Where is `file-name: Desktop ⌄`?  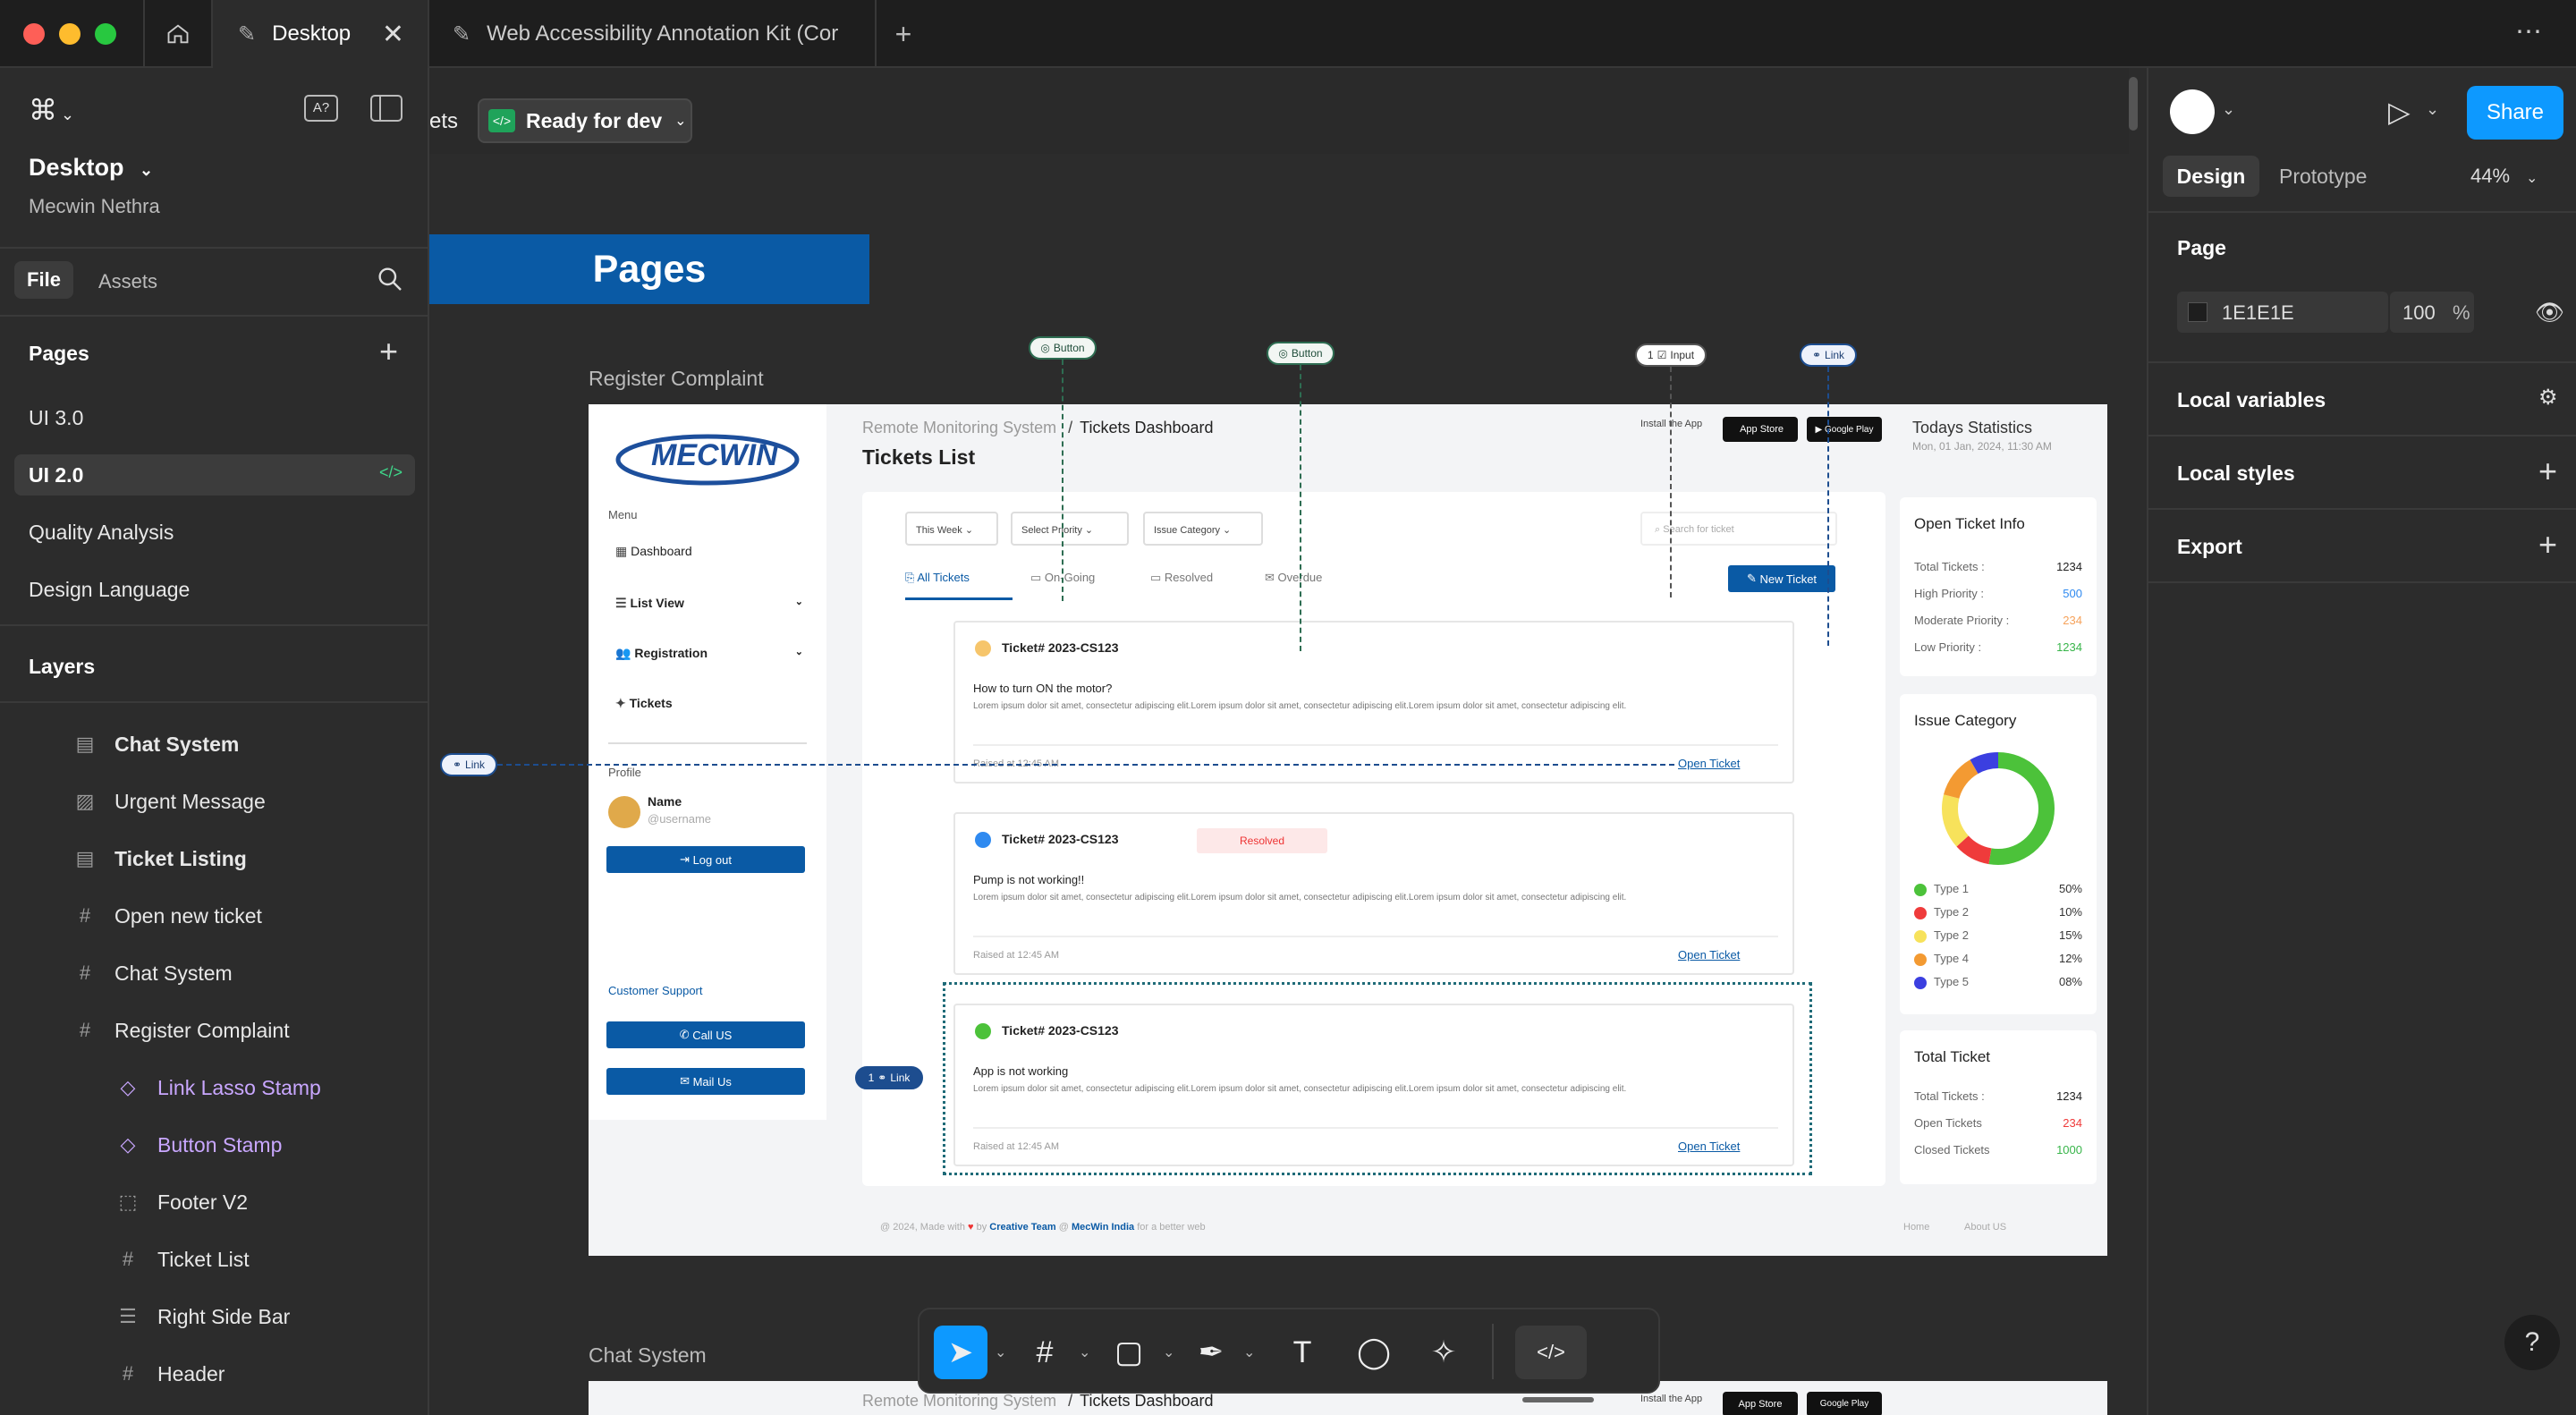
file-name: Desktop ⌄ is located at coordinates (91, 168).